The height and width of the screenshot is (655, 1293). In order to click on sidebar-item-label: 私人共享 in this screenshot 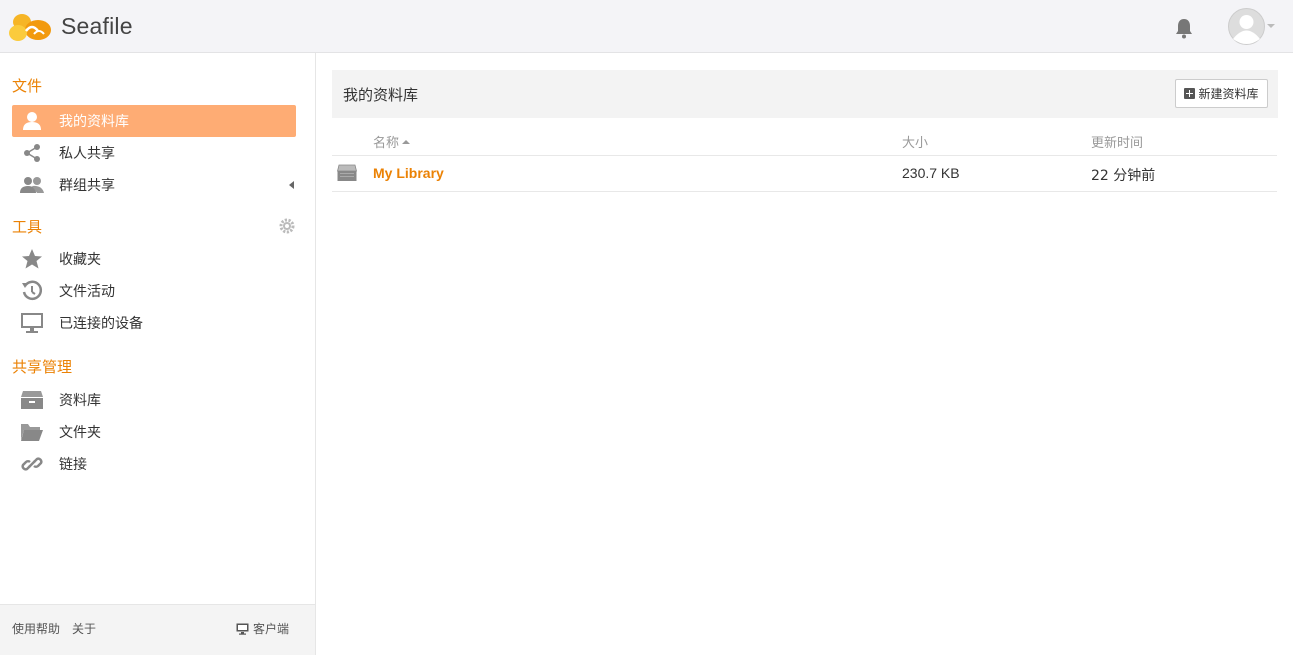, I will do `click(87, 154)`.